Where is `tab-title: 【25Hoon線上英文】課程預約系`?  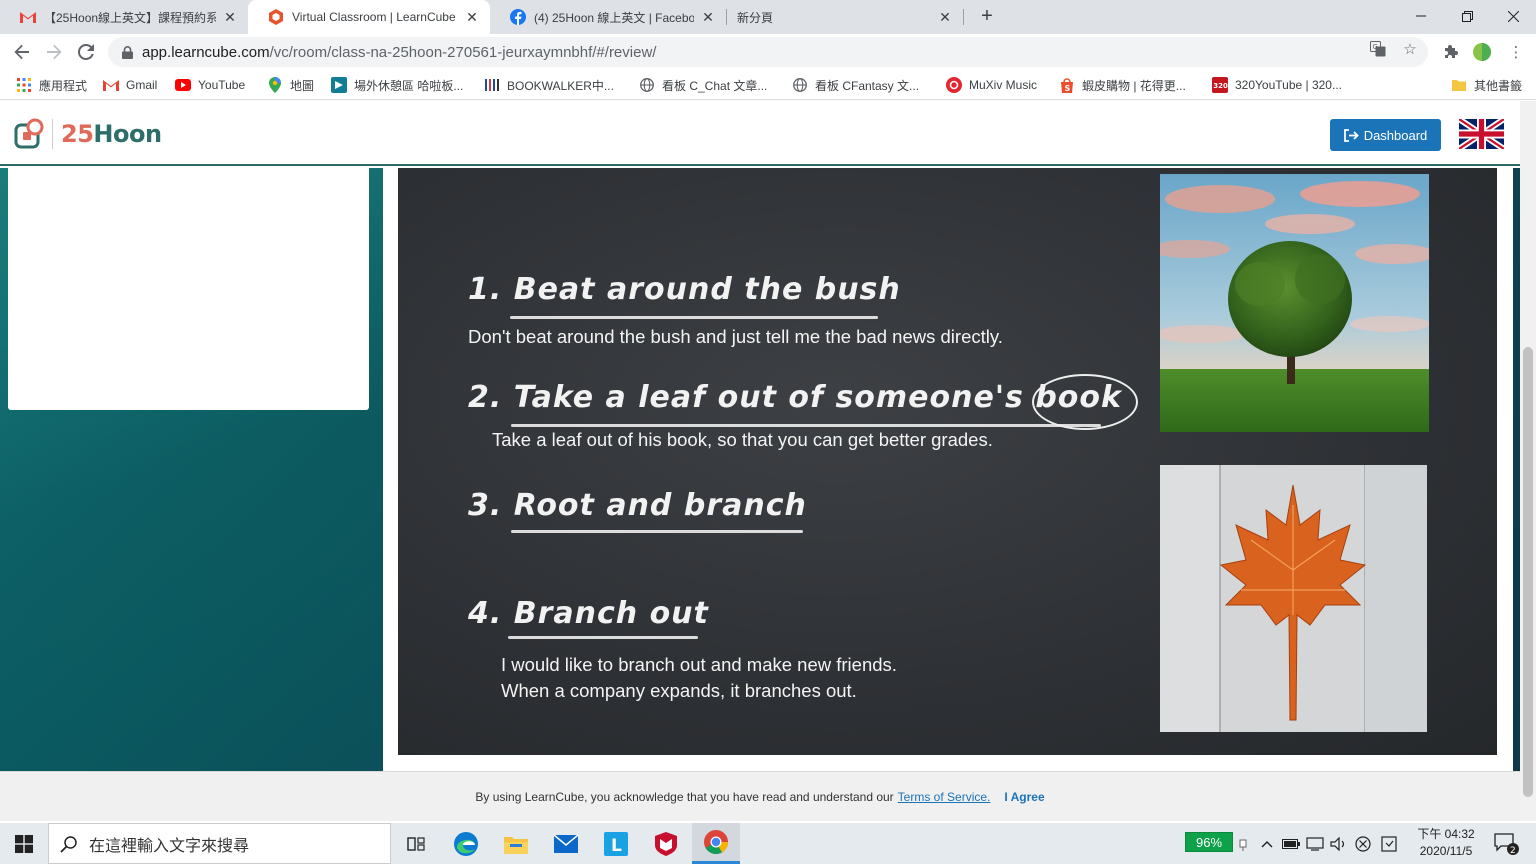 tab-title: 【25Hoon線上英文】課程預約系 is located at coordinates (130, 17).